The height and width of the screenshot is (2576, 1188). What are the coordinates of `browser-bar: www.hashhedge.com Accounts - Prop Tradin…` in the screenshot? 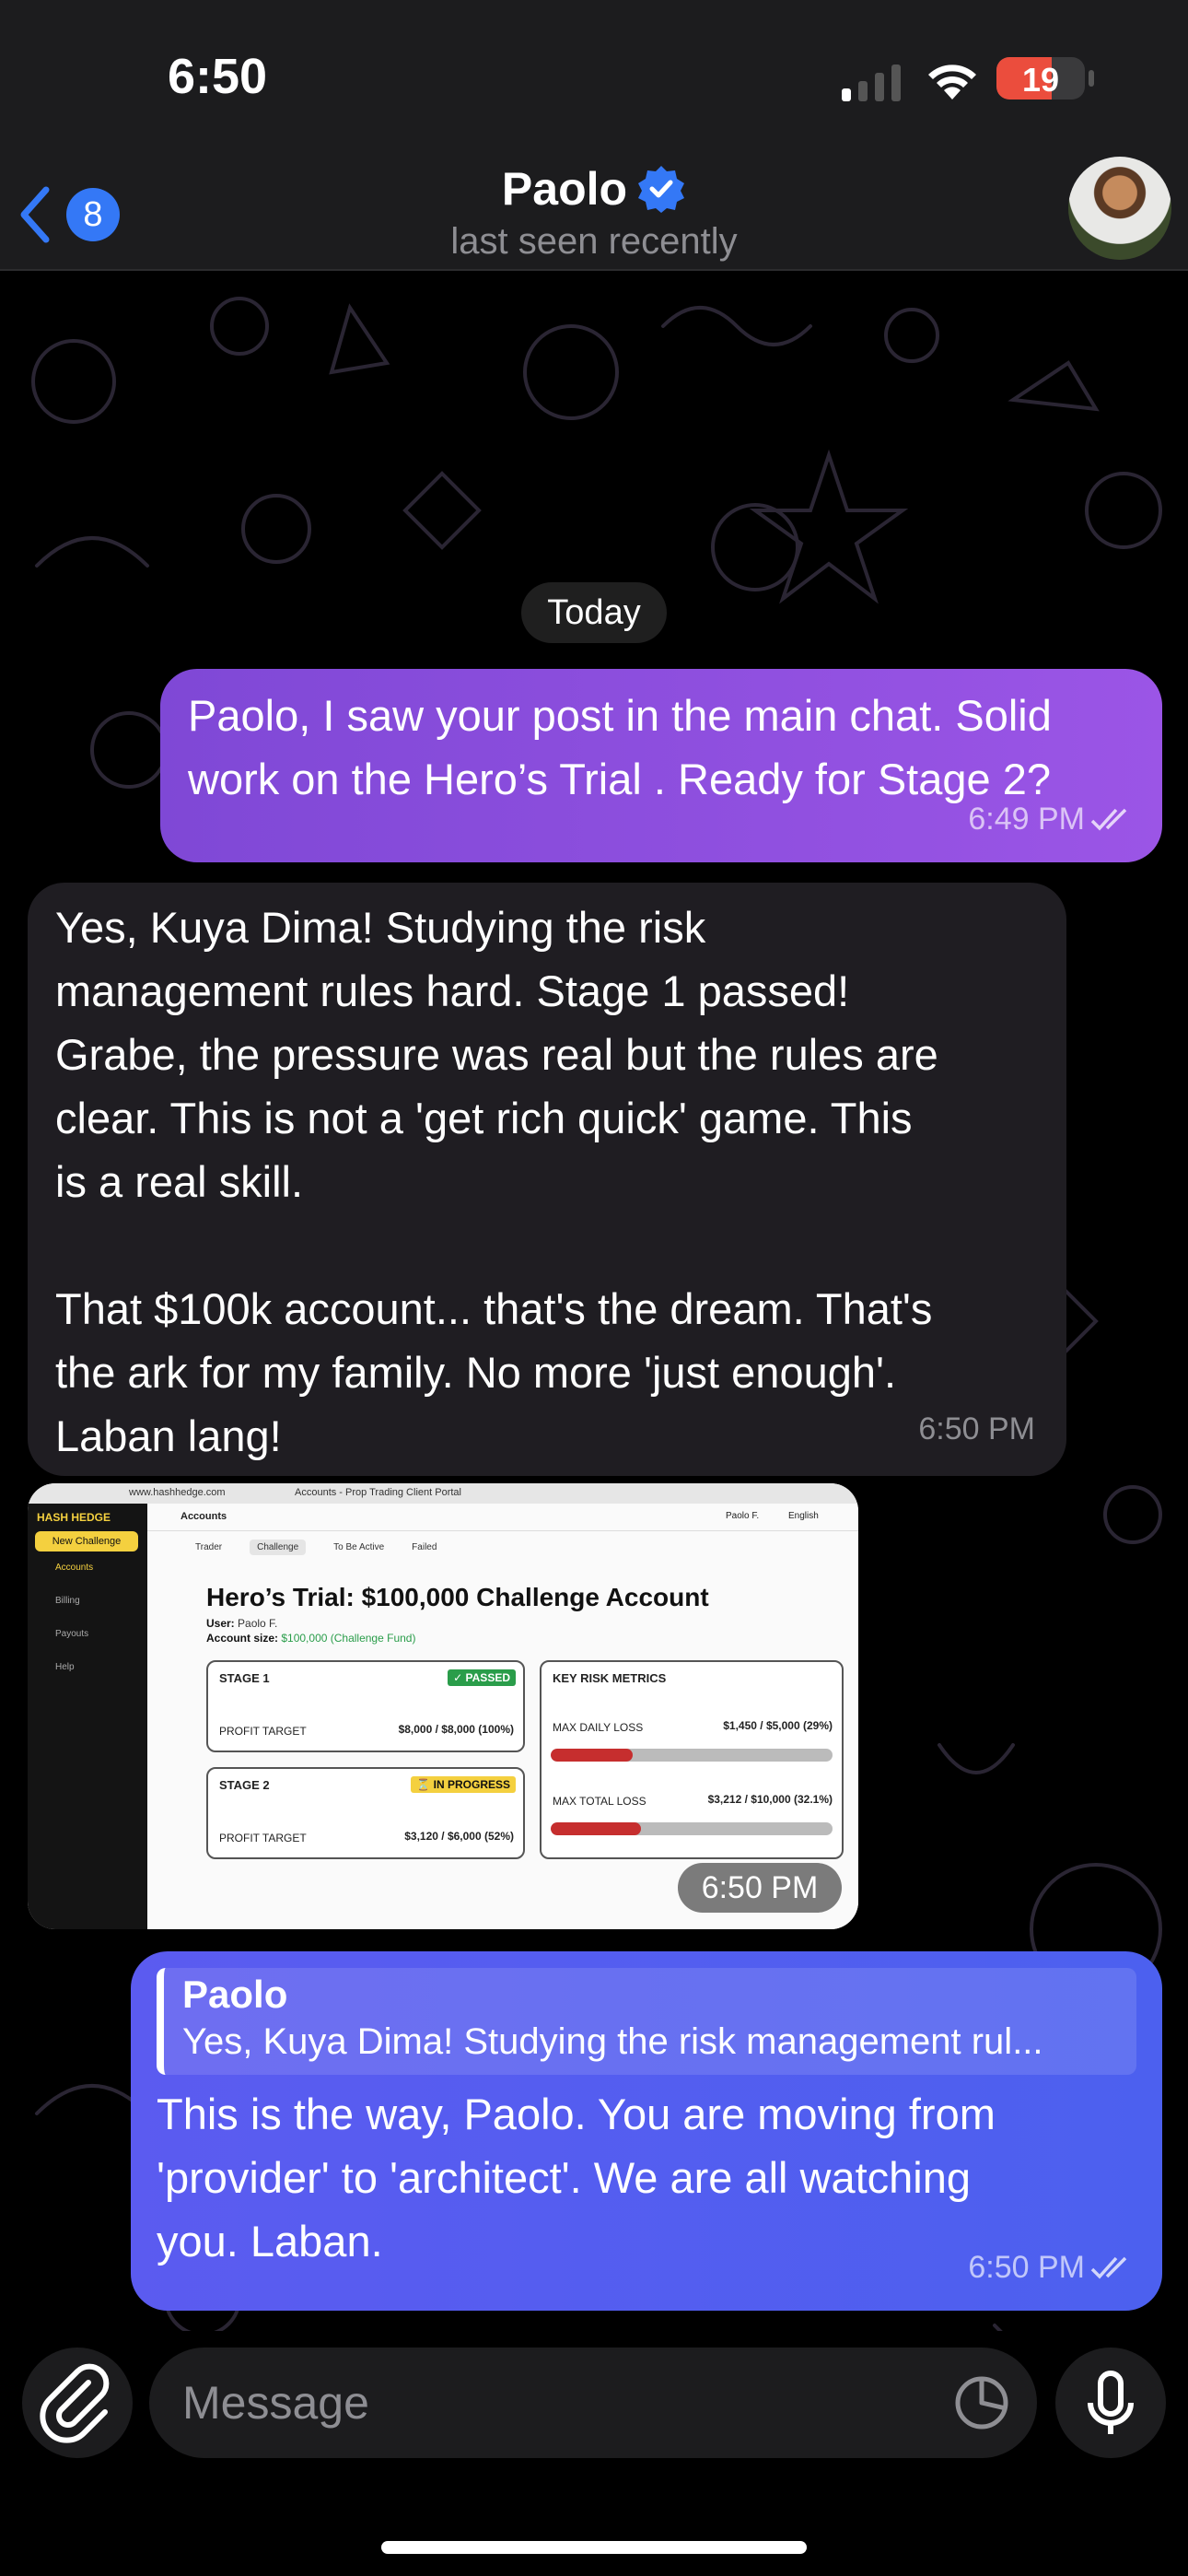 It's located at (443, 1493).